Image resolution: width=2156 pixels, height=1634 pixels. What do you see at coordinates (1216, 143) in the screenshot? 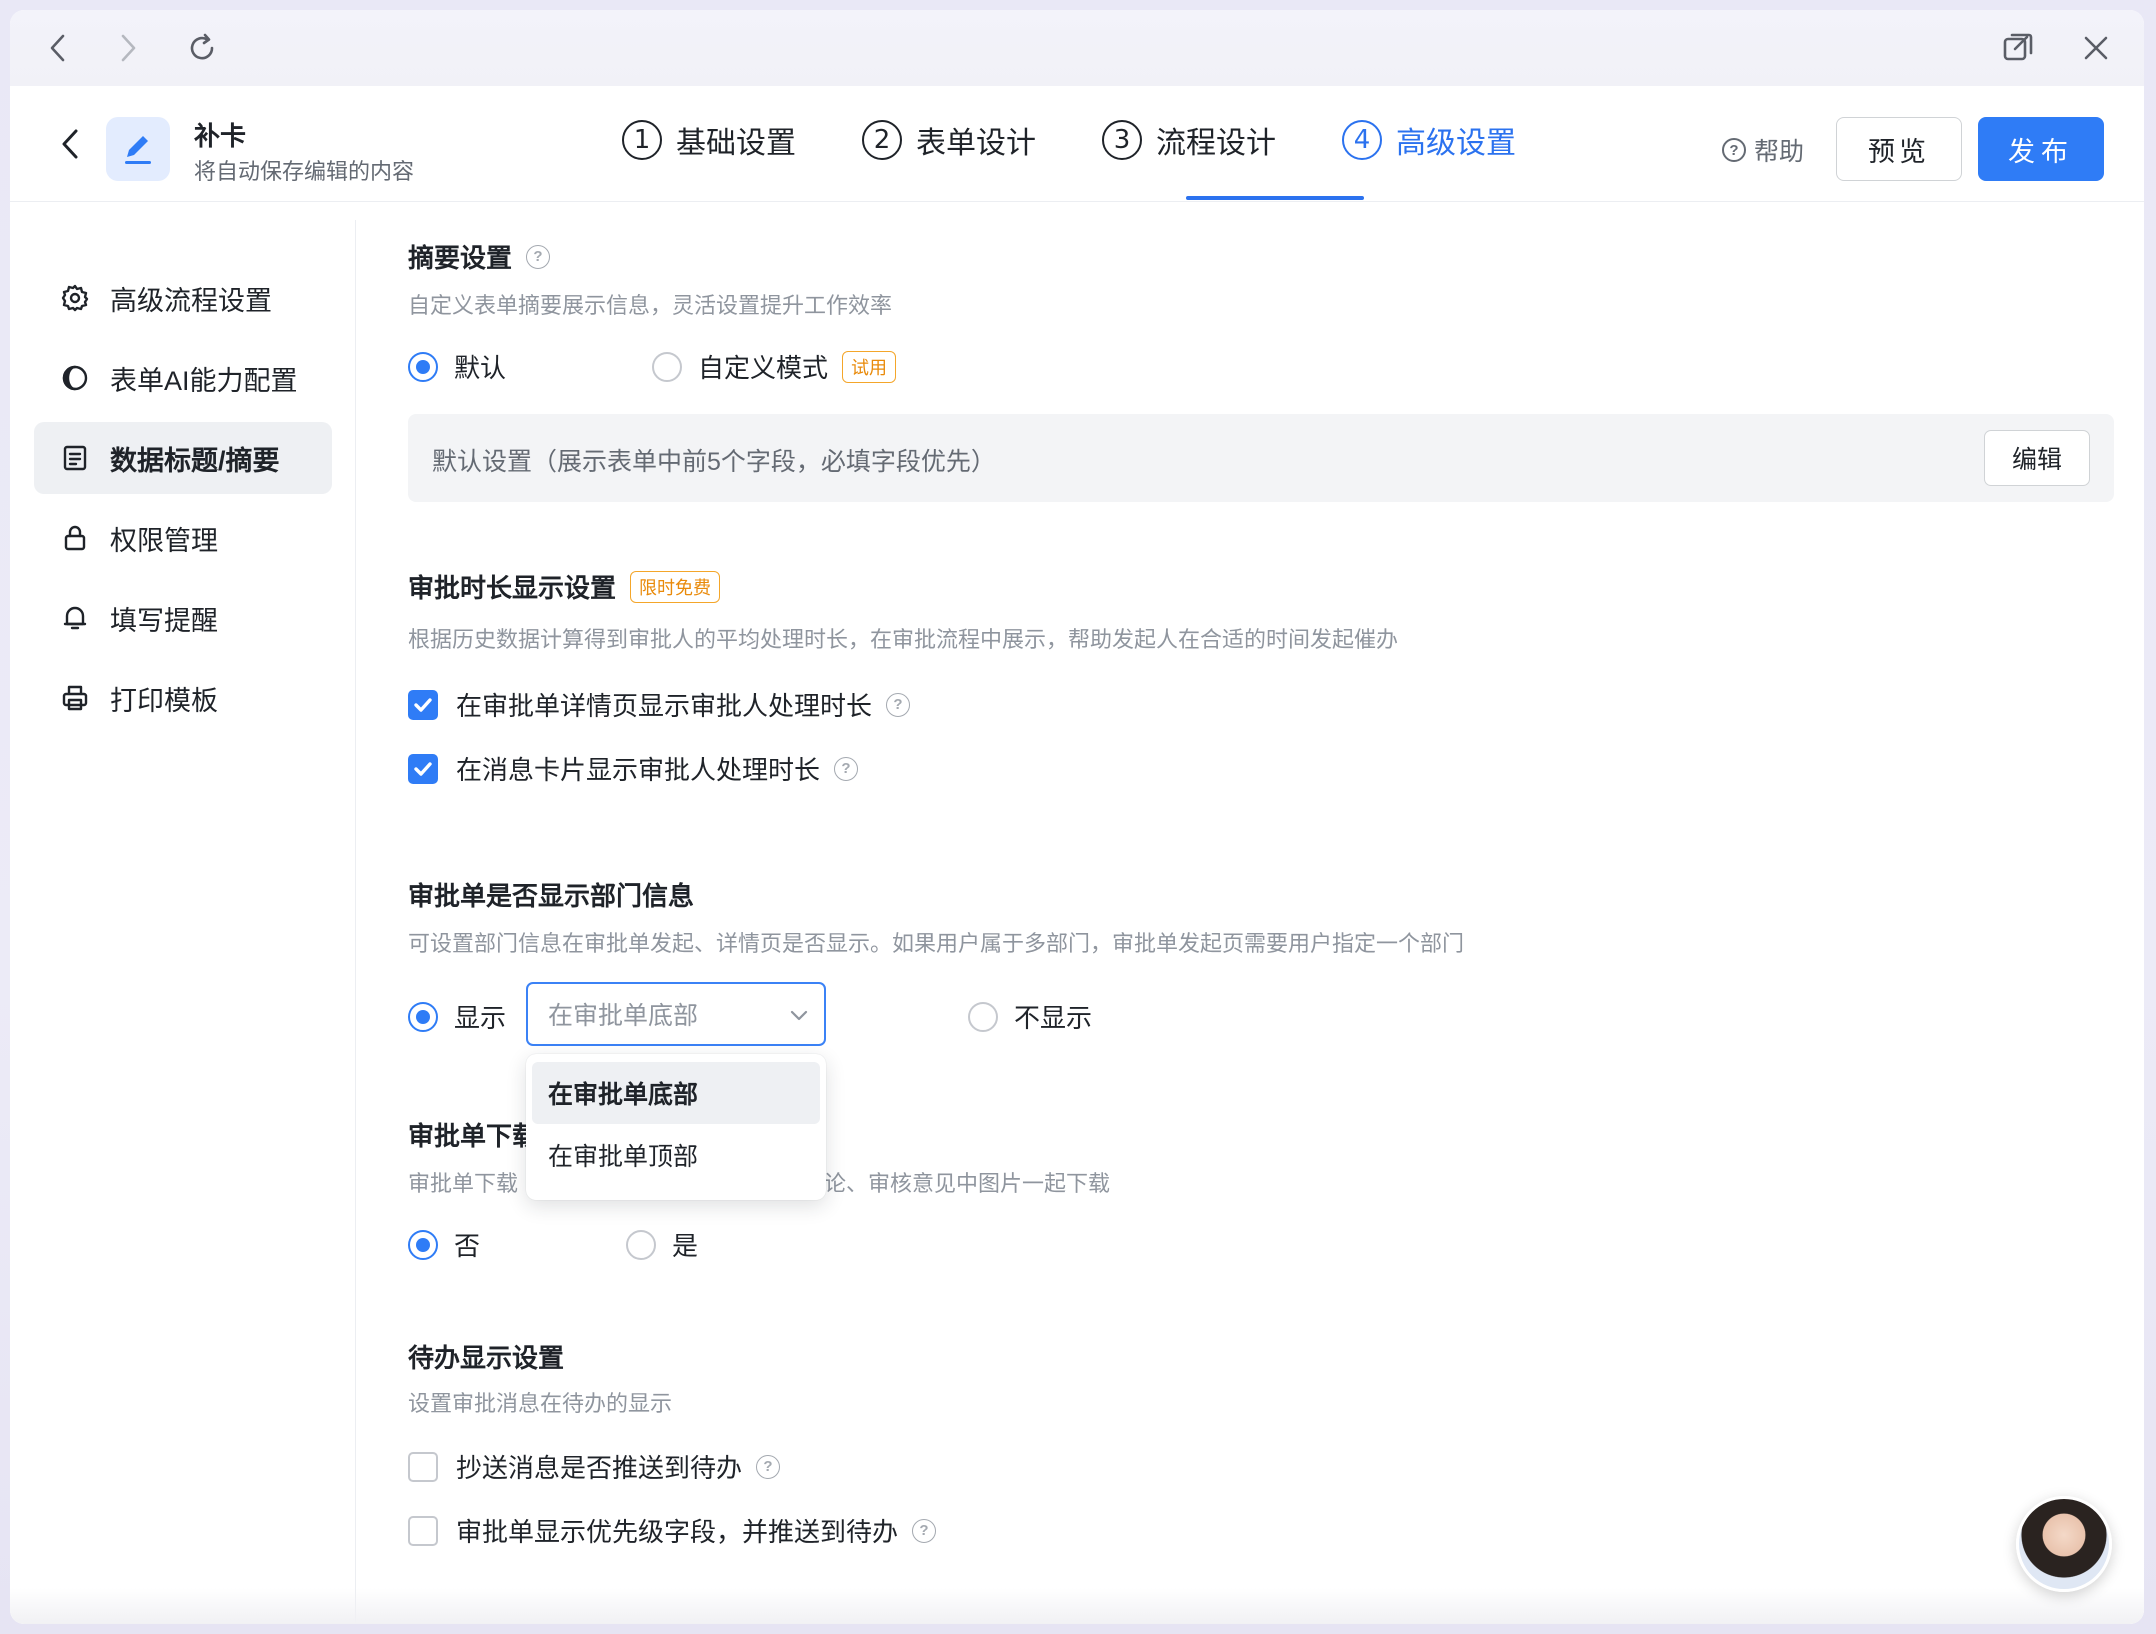
I see `step-label: 流程设计` at bounding box center [1216, 143].